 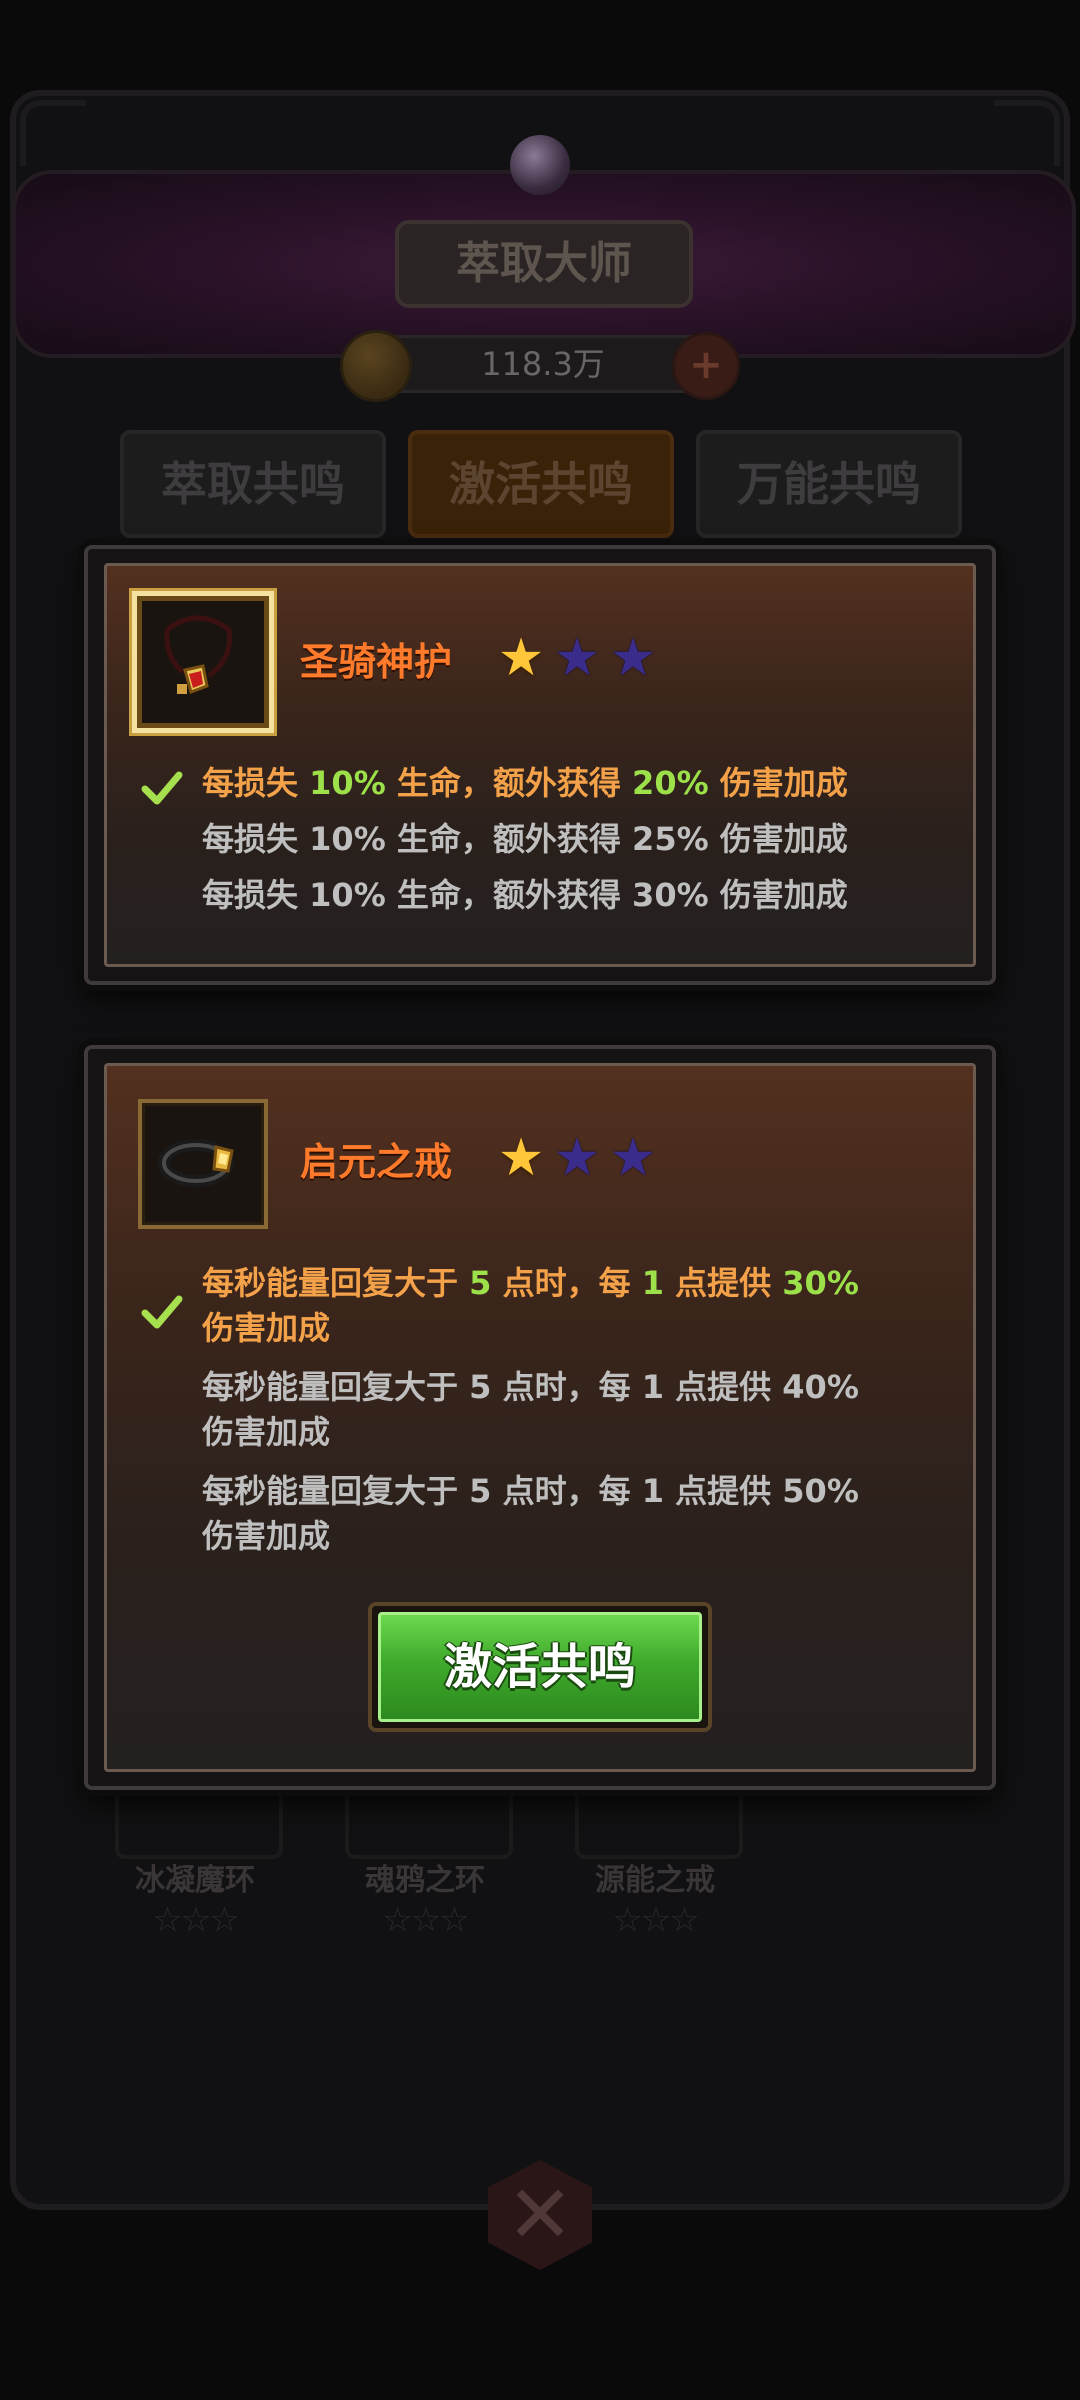 I want to click on effect-value: 50%, so click(x=820, y=1491).